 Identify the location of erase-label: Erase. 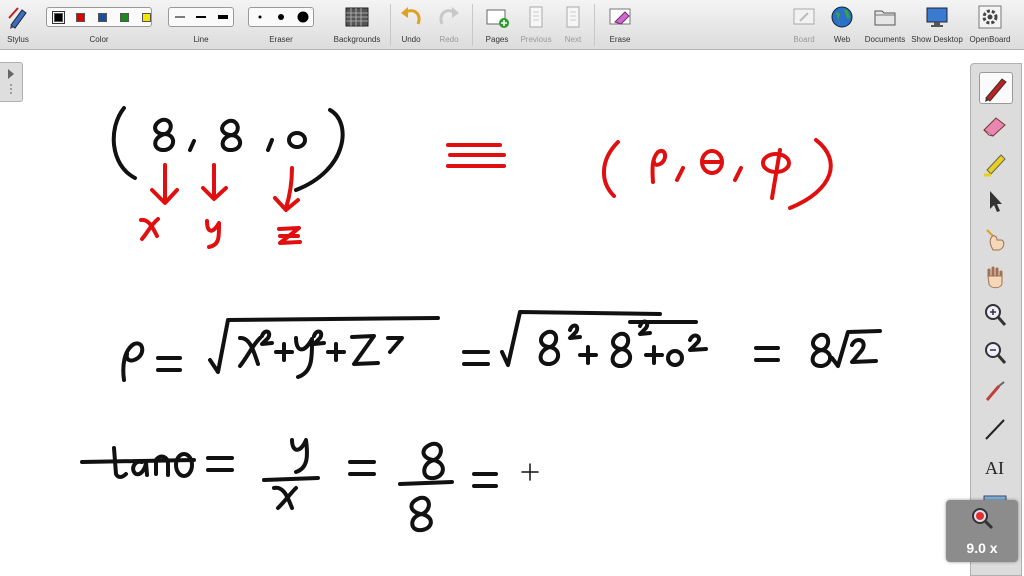
(620, 39).